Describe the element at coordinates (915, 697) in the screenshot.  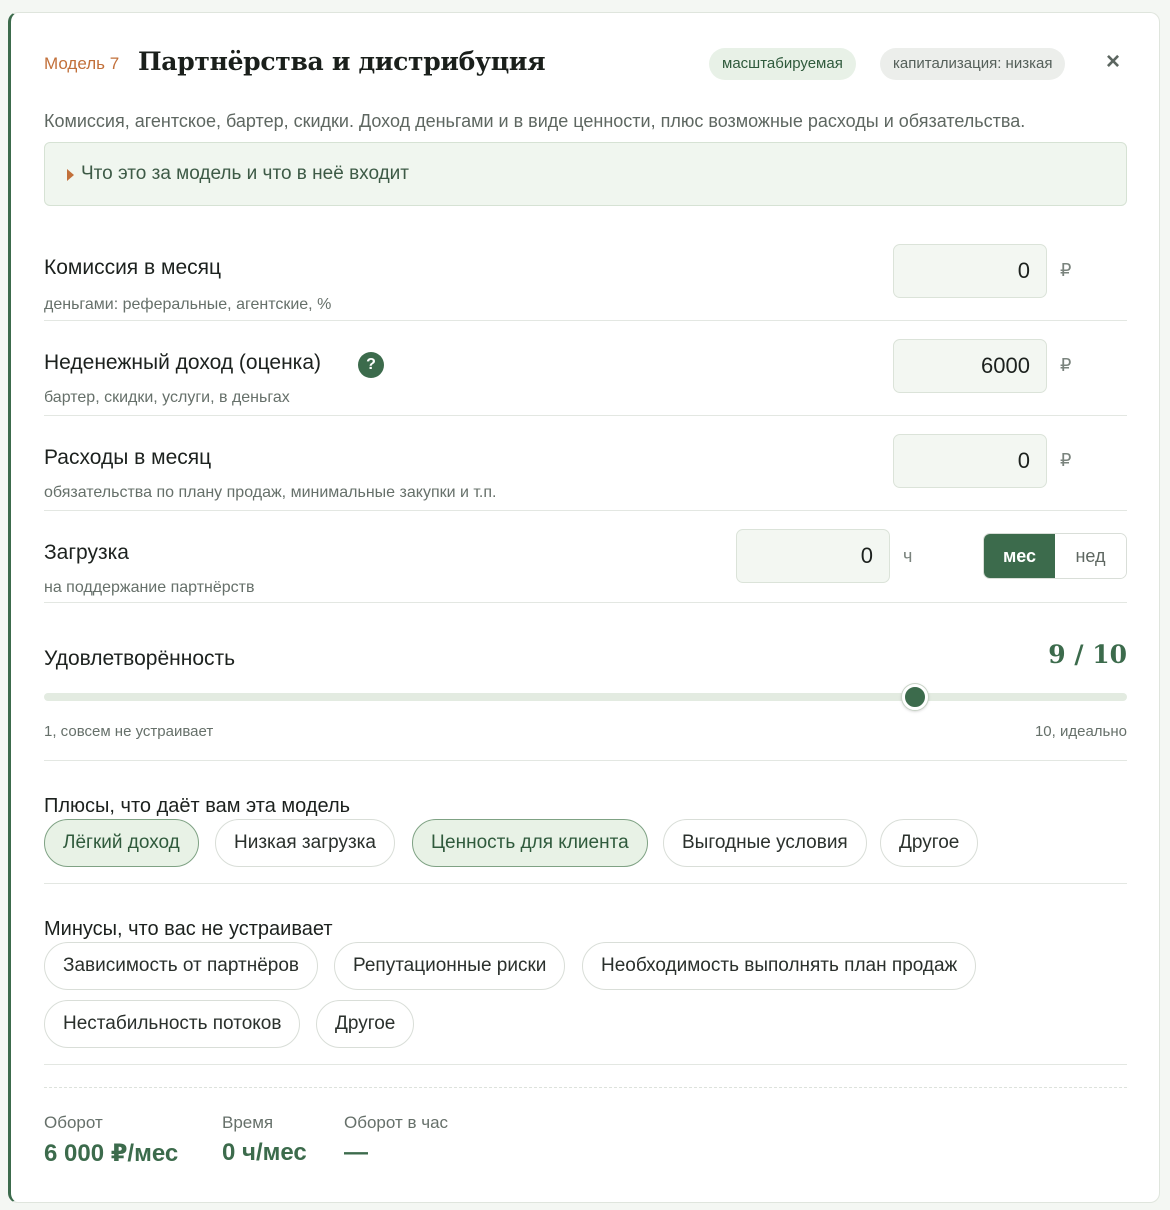
I see `satisfaction-slider-thumb` at that location.